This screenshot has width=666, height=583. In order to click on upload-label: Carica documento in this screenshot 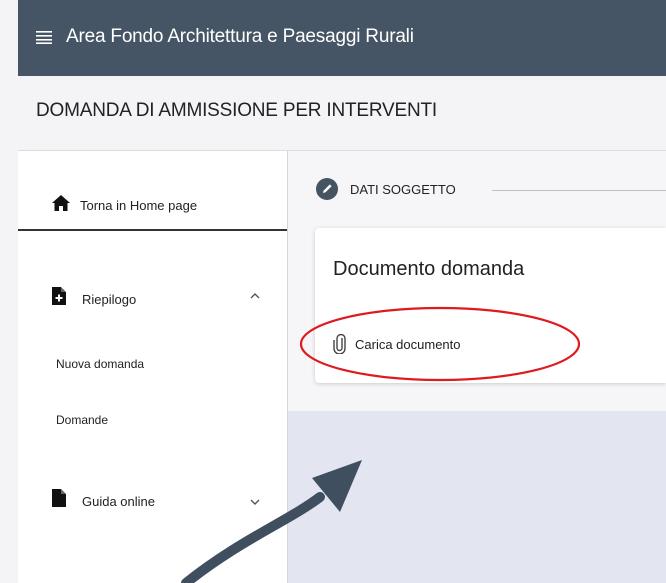, I will do `click(408, 344)`.